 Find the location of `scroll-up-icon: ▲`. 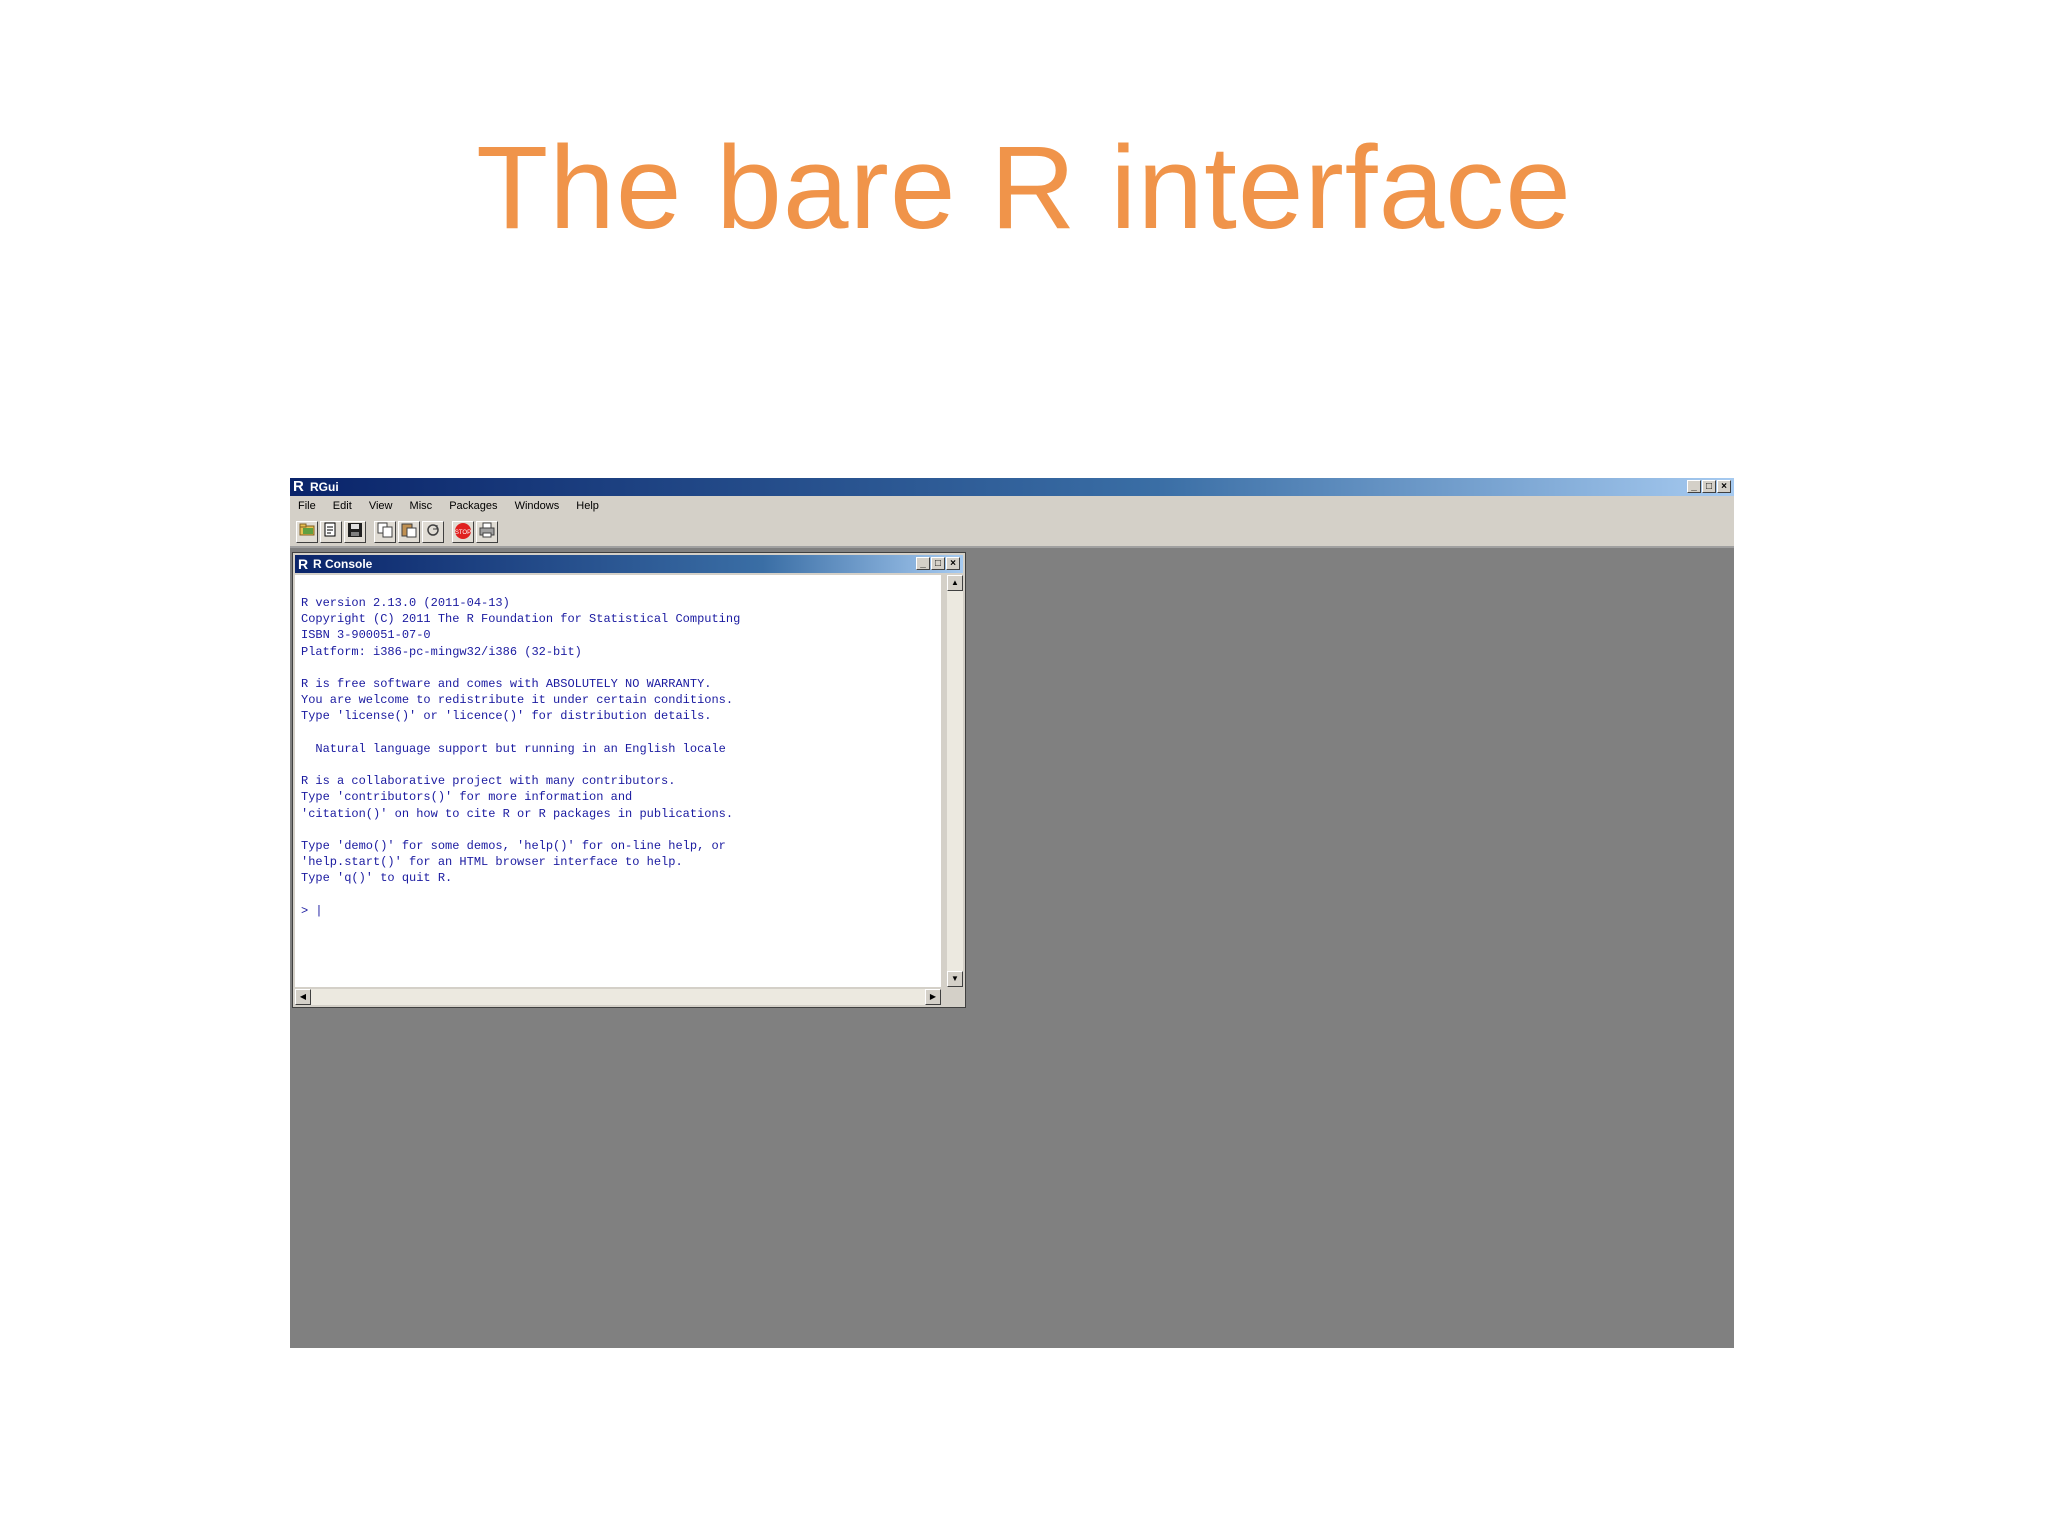

scroll-up-icon: ▲ is located at coordinates (955, 583).